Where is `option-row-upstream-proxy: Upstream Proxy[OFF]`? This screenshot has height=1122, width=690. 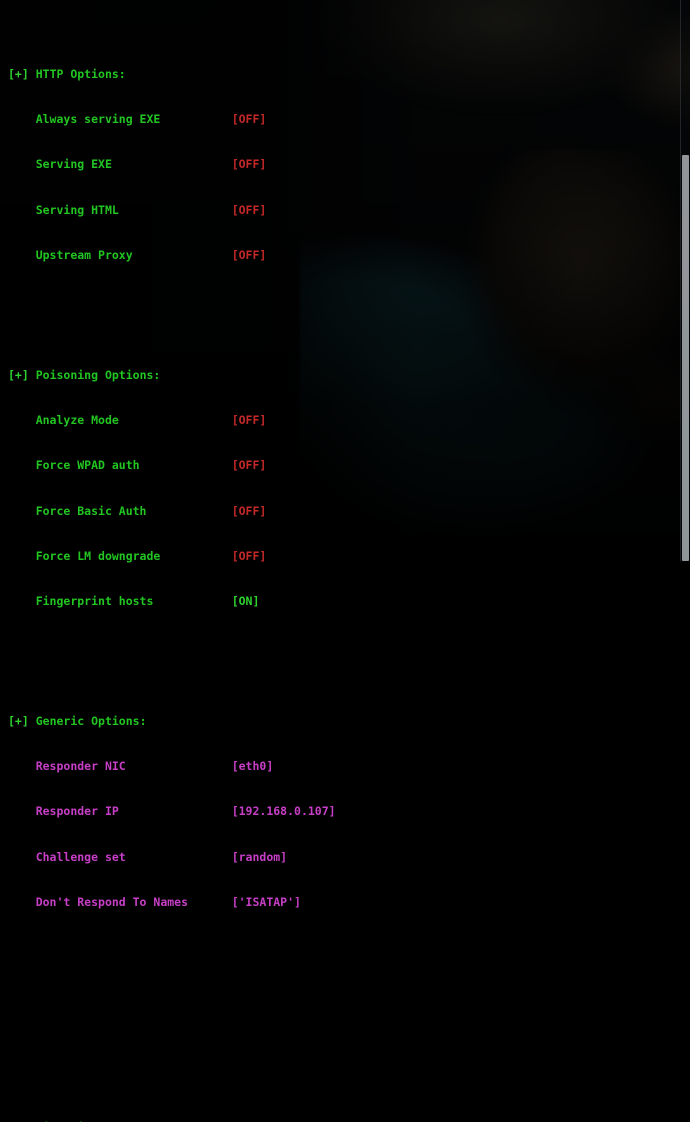 option-row-upstream-proxy: Upstream Proxy[OFF] is located at coordinates (345, 255).